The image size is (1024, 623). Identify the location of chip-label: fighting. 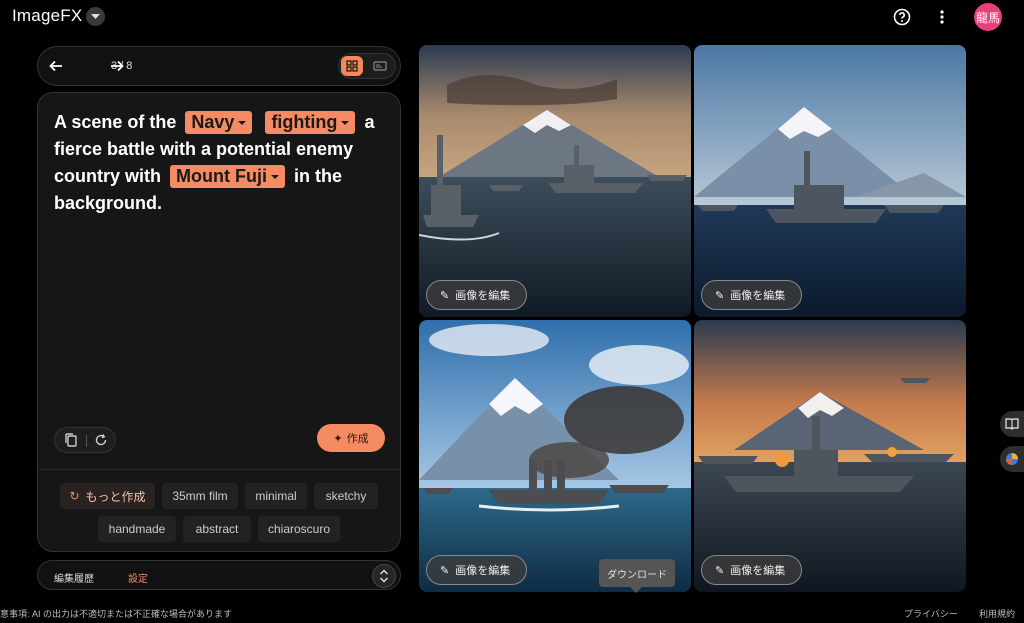
(304, 122).